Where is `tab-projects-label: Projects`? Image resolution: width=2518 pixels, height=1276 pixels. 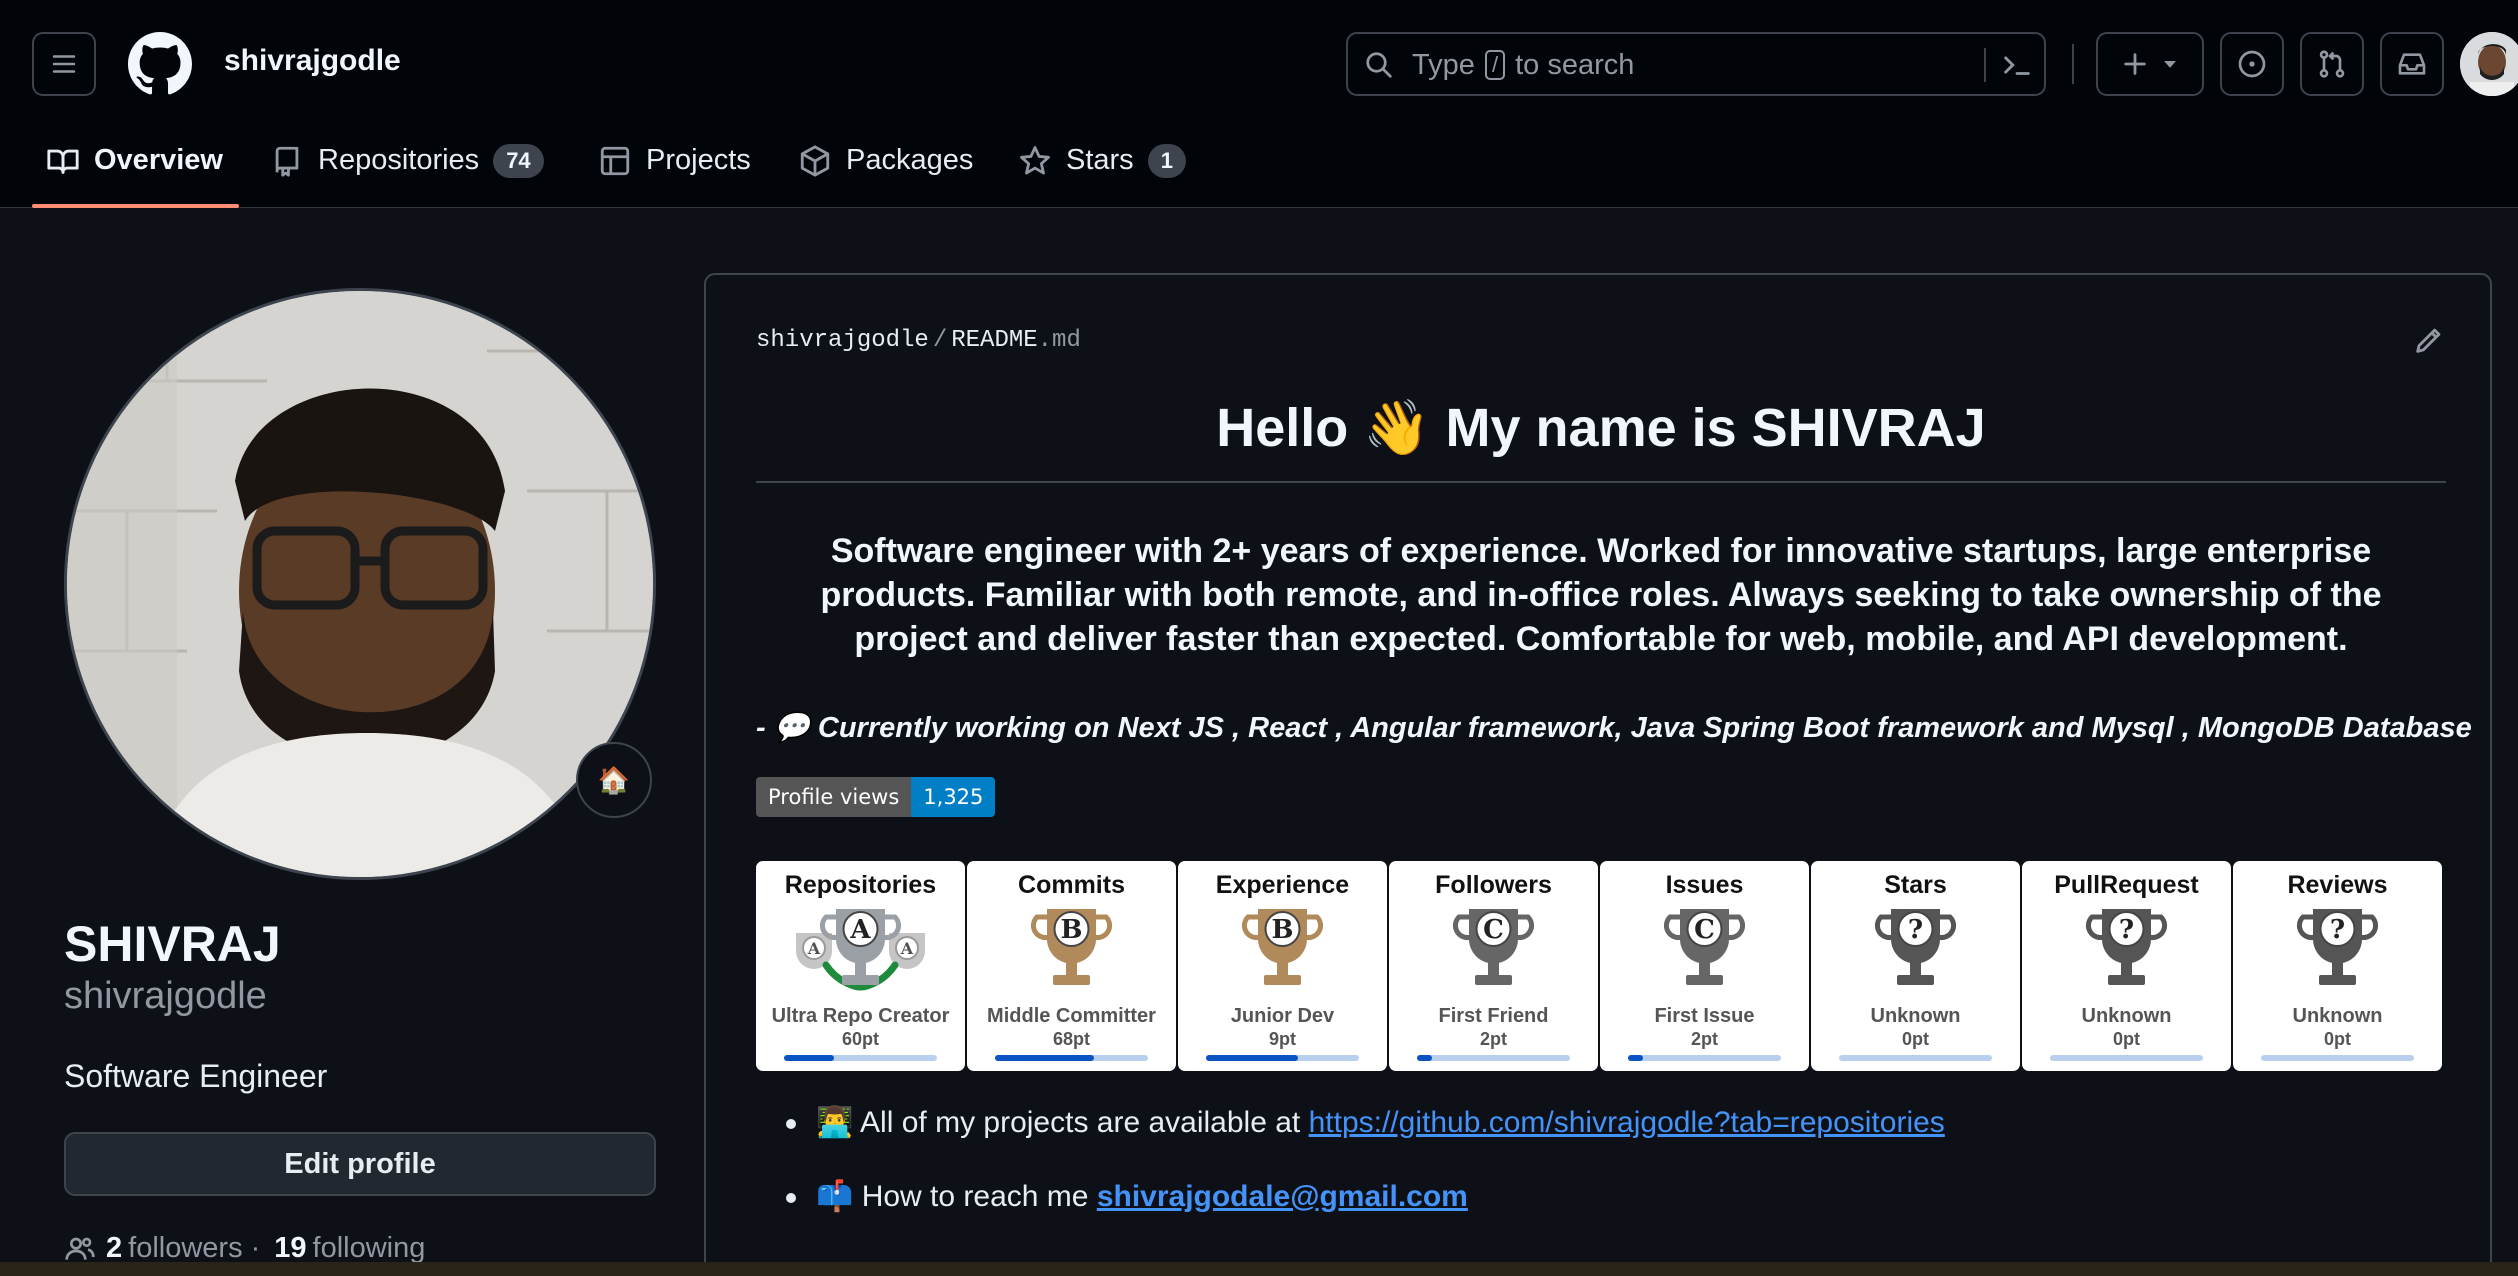
tab-projects-label: Projects is located at coordinates (698, 160).